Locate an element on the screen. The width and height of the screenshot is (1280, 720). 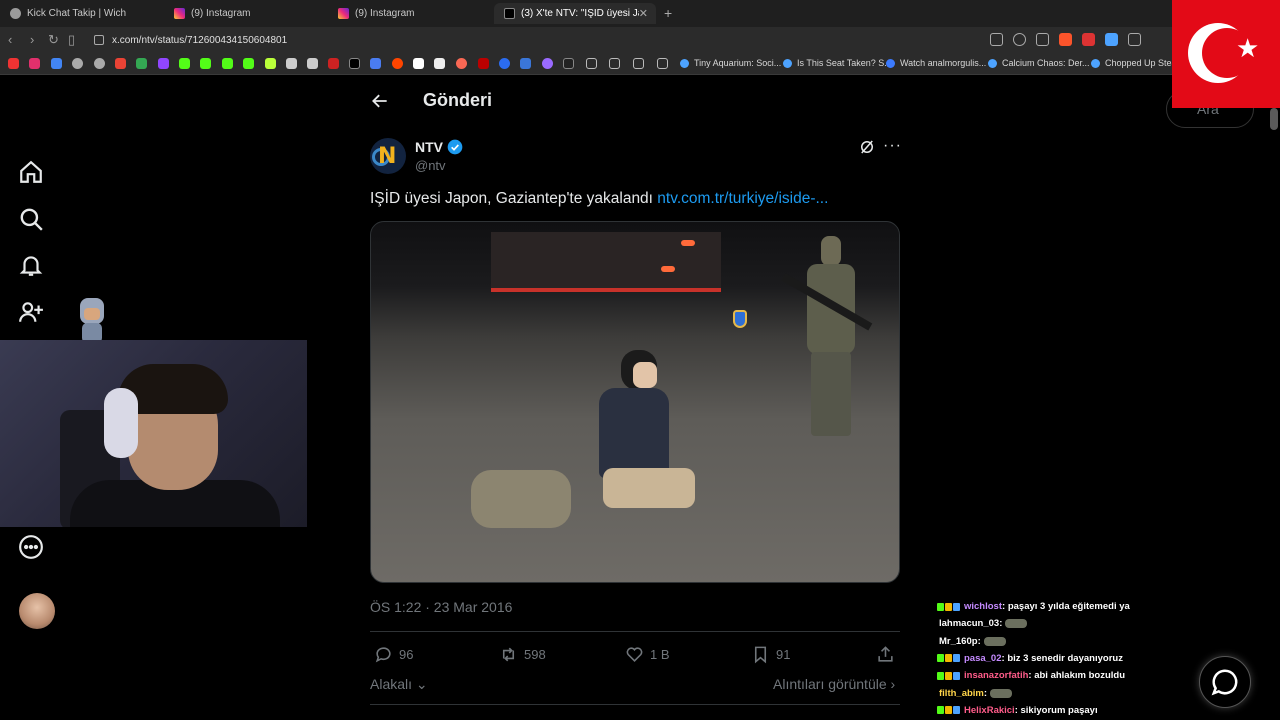
tab-instagram-1: (9) Instagram is located at coordinates (245, 13).